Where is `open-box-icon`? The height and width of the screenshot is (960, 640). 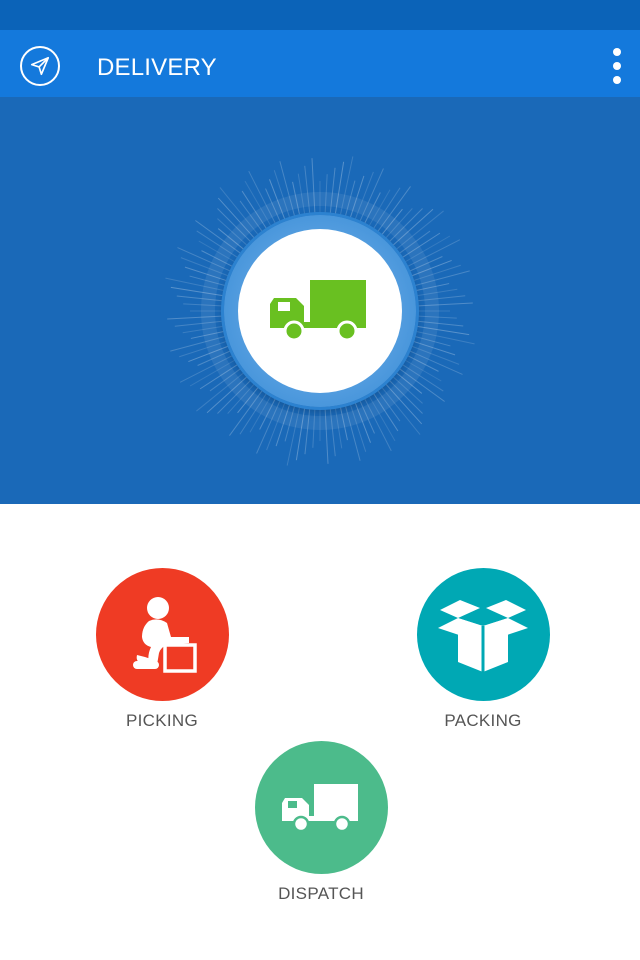
open-box-icon is located at coordinates (483, 635).